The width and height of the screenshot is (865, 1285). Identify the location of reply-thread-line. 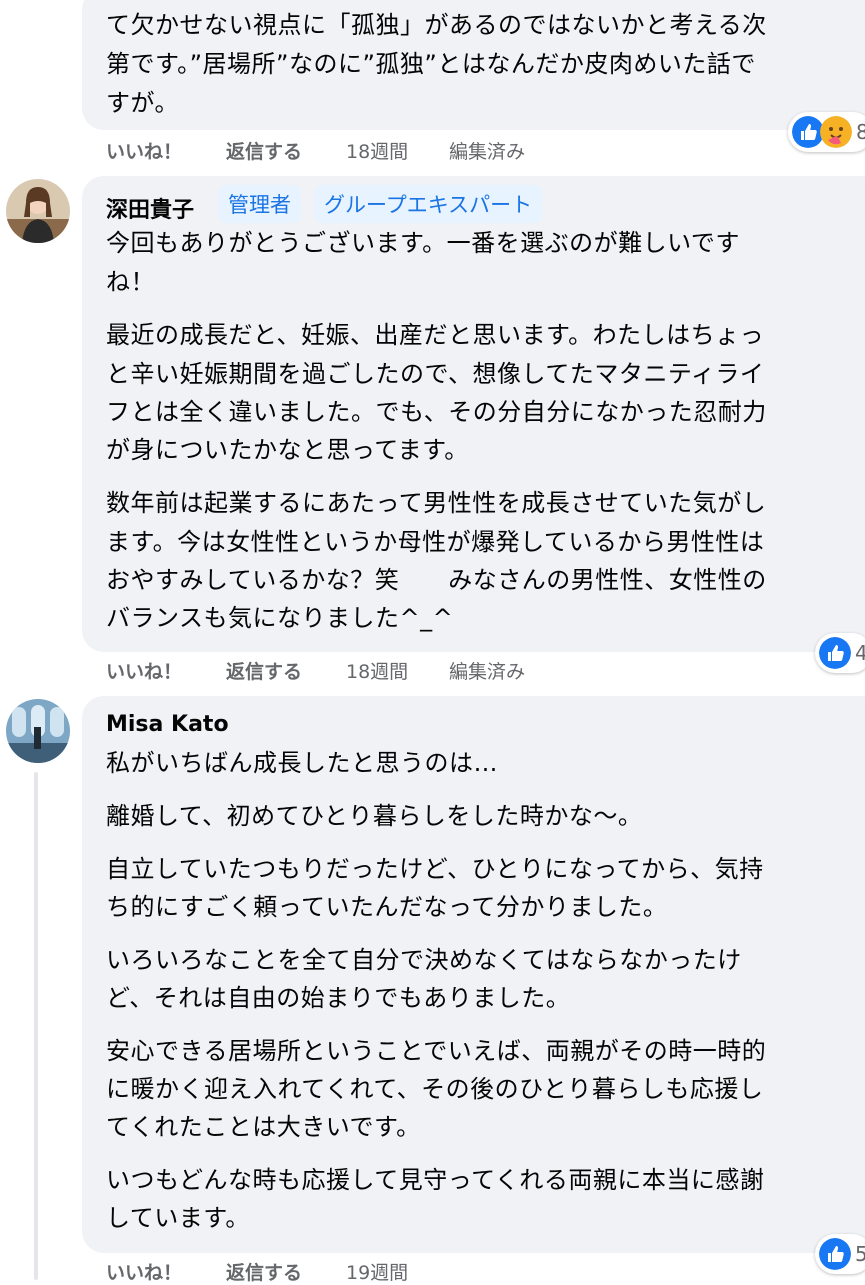
(36, 1026).